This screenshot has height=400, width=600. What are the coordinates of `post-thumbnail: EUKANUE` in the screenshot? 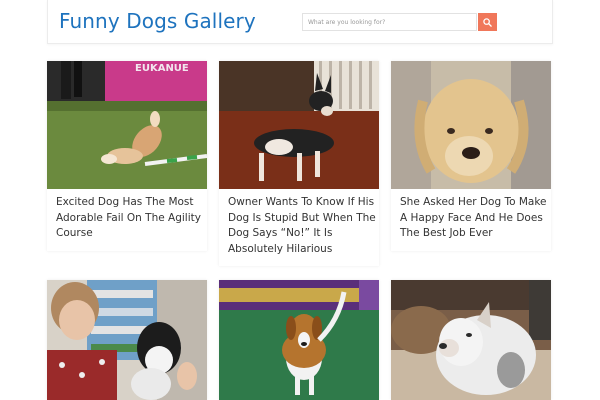 It's located at (127, 125).